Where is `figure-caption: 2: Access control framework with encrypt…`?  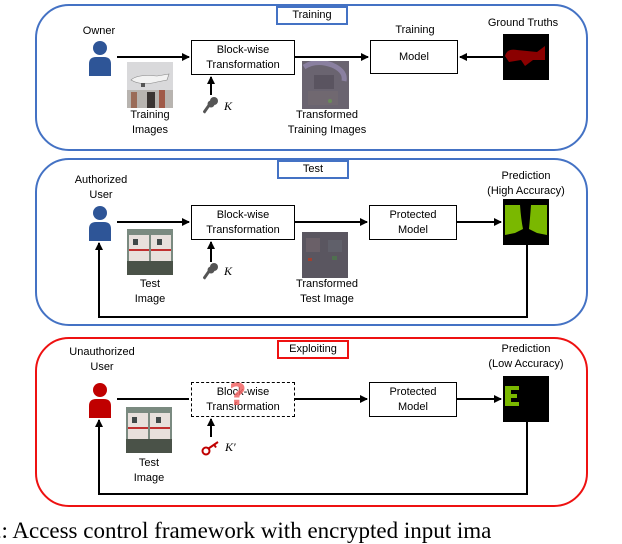 figure-caption: 2: Access control framework with encrypt… is located at coordinates (246, 530).